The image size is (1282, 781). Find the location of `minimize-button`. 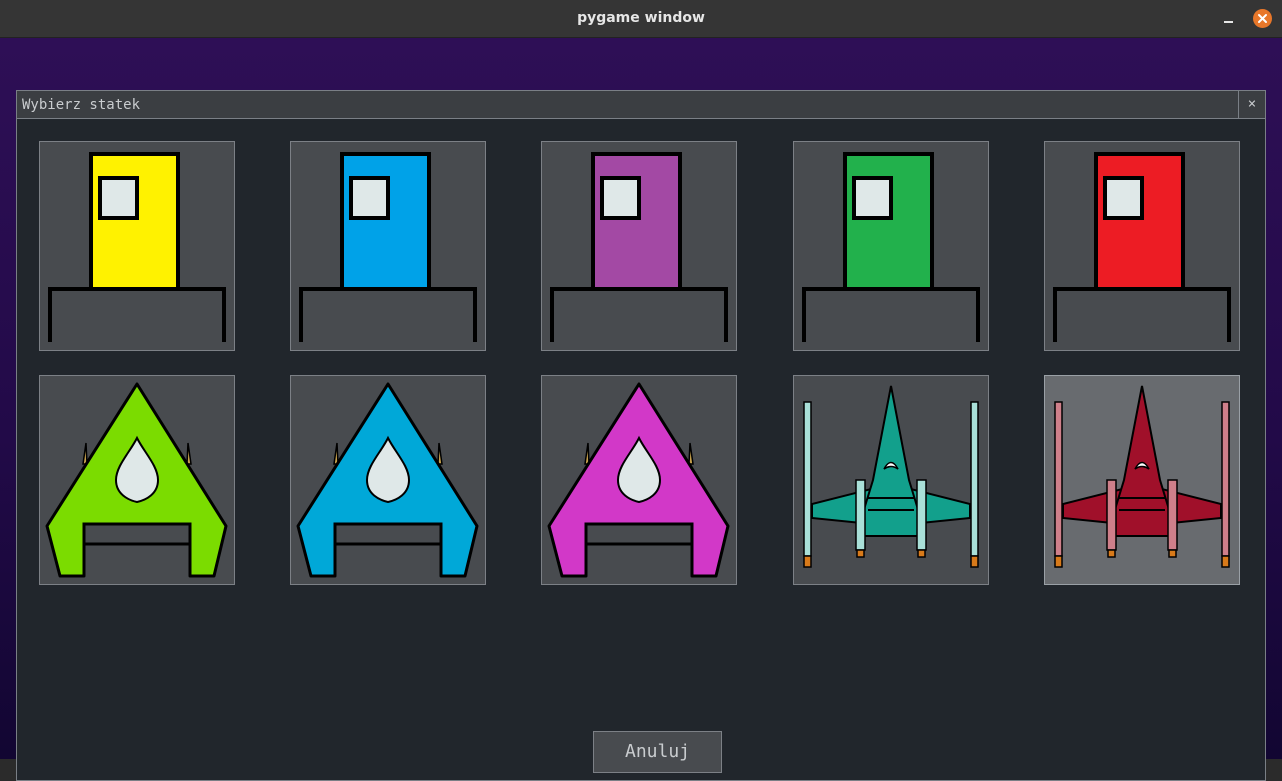

minimize-button is located at coordinates (1229, 19).